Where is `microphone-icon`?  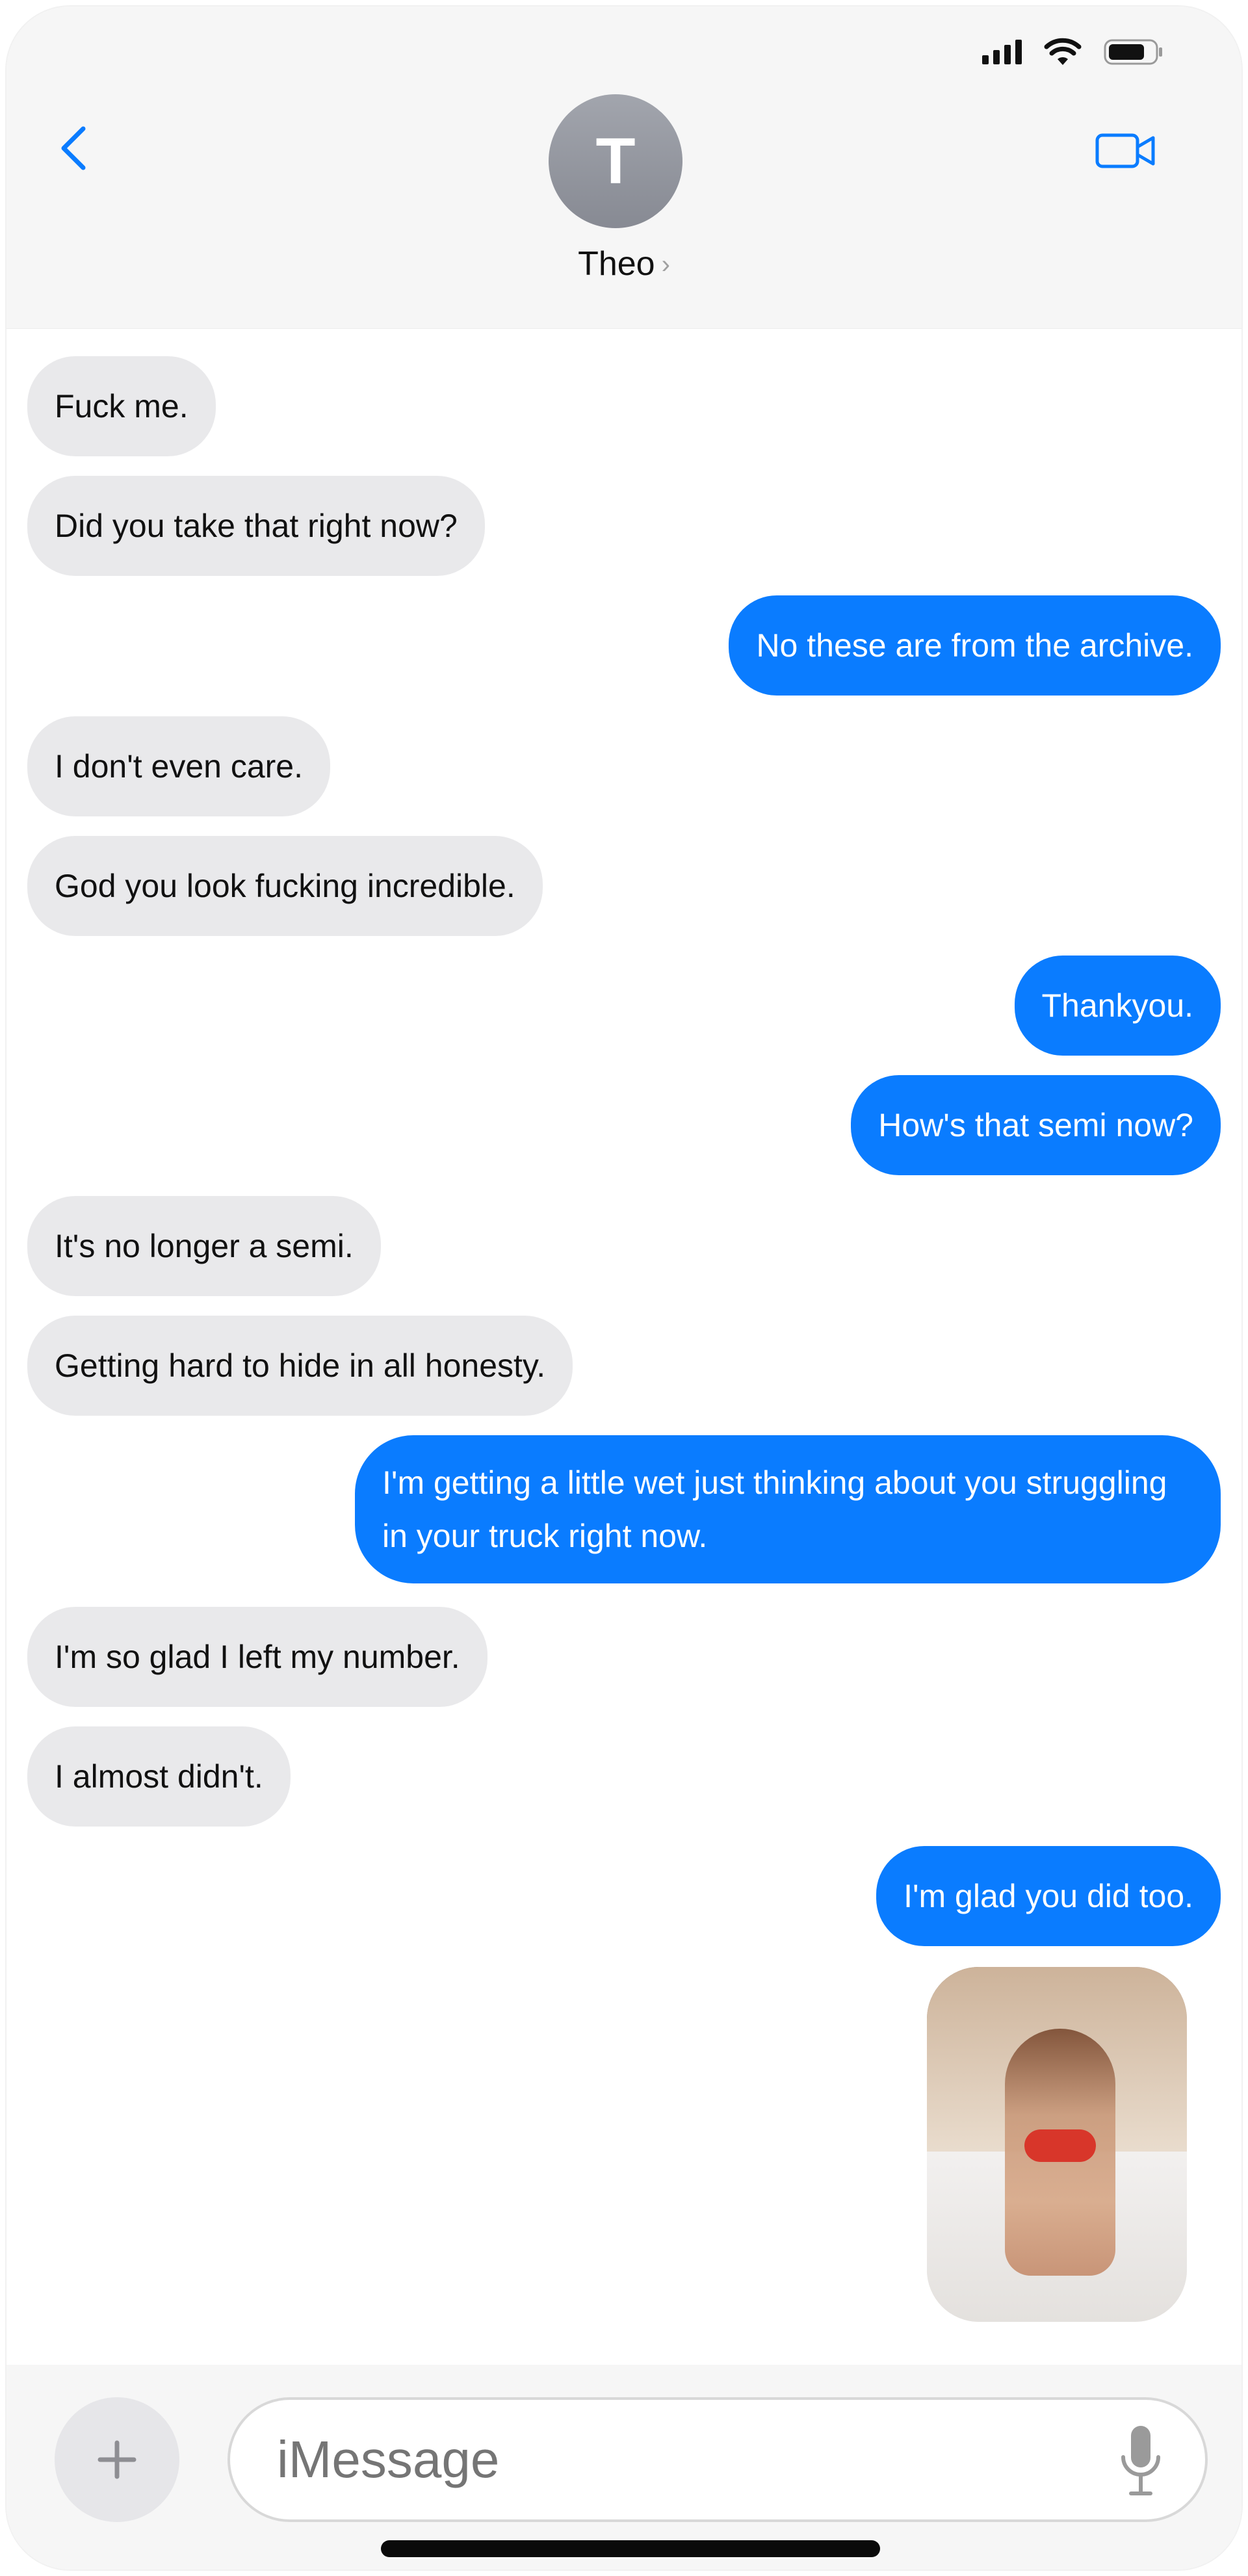 microphone-icon is located at coordinates (1141, 2460).